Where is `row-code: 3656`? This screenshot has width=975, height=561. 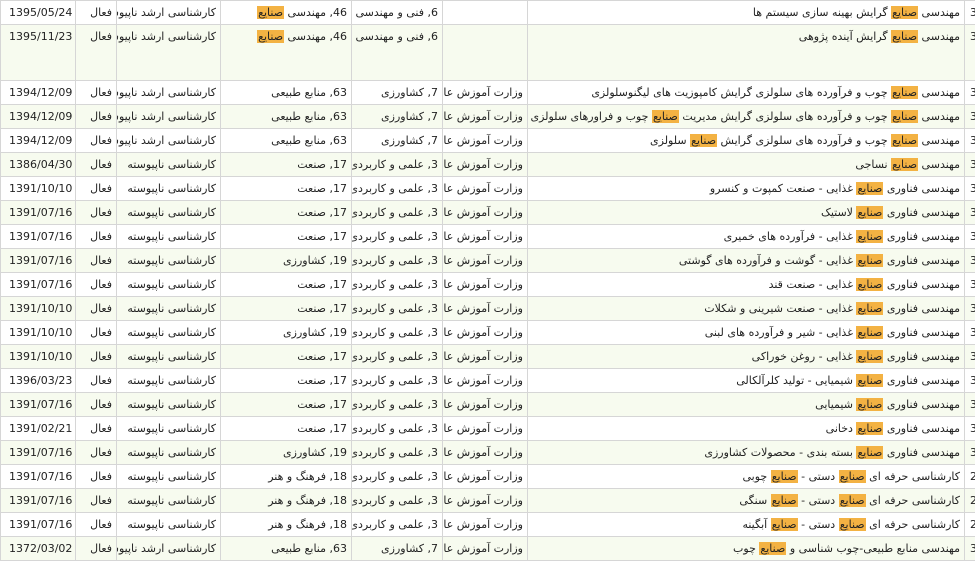
row-code: 3656 is located at coordinates (970, 357).